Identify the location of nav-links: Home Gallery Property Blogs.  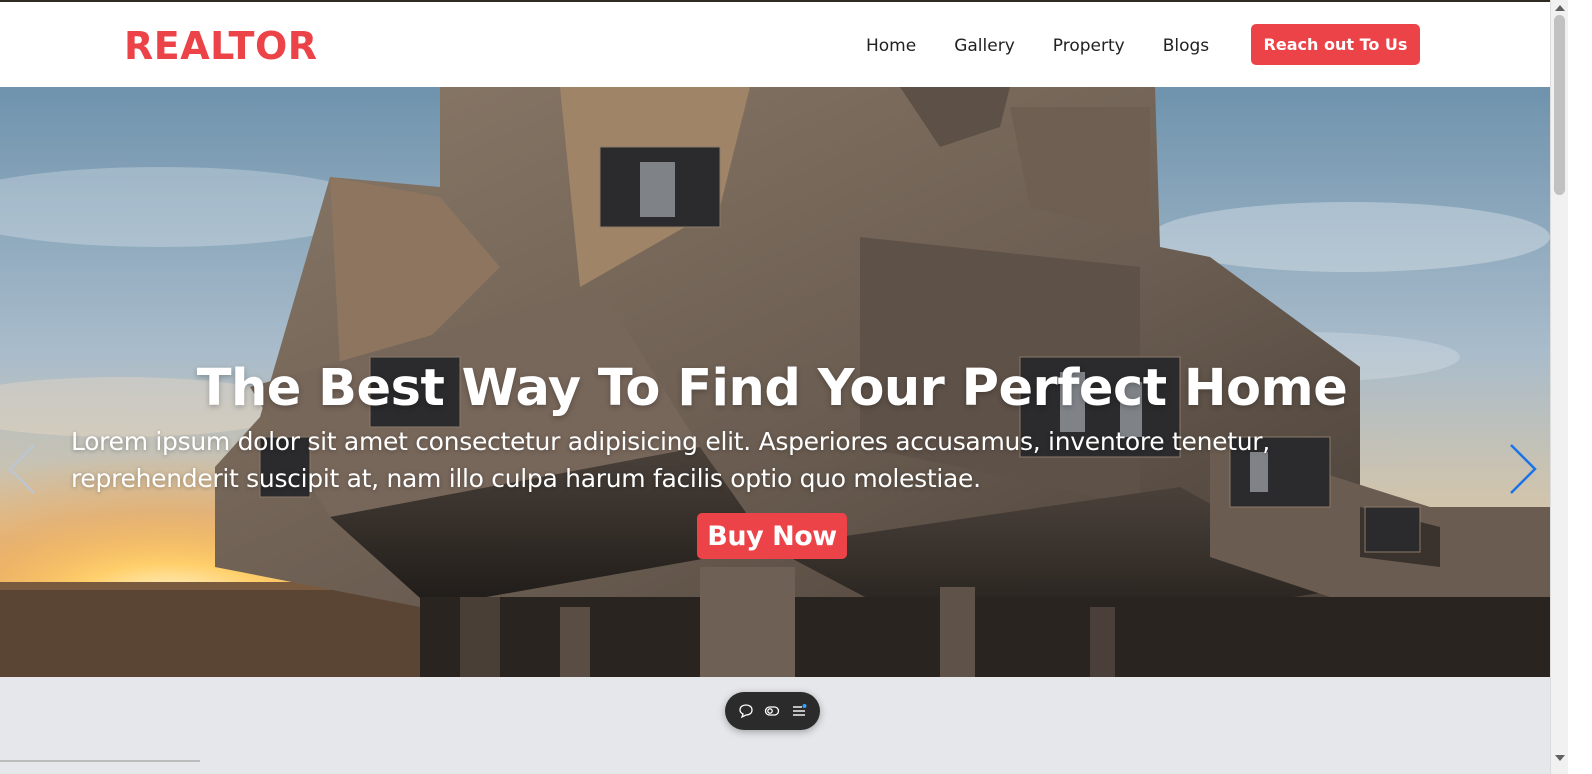
(1037, 46).